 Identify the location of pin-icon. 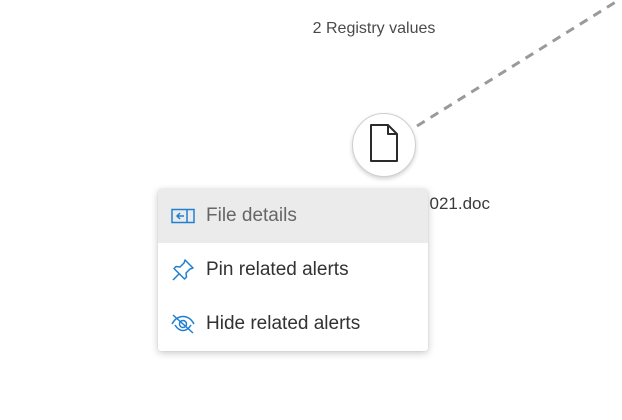
(183, 270).